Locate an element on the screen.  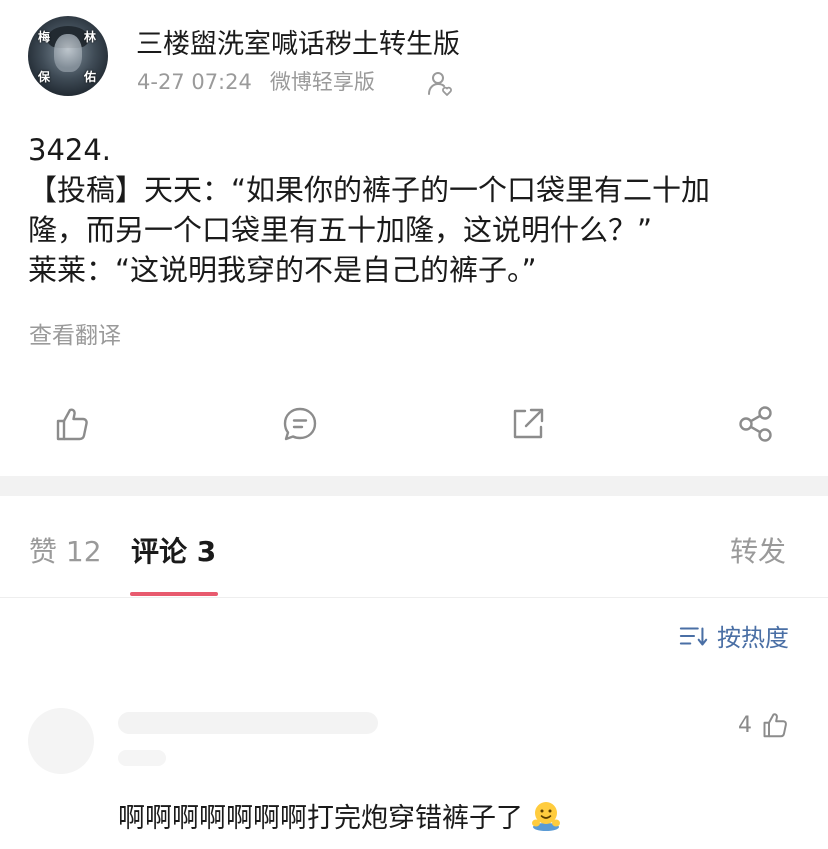
share-button is located at coordinates (756, 424).